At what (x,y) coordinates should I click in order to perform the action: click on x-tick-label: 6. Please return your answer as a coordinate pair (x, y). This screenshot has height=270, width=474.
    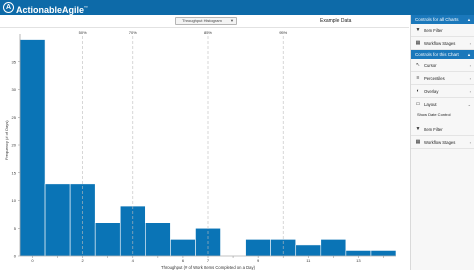
    Looking at the image, I should click on (183, 260).